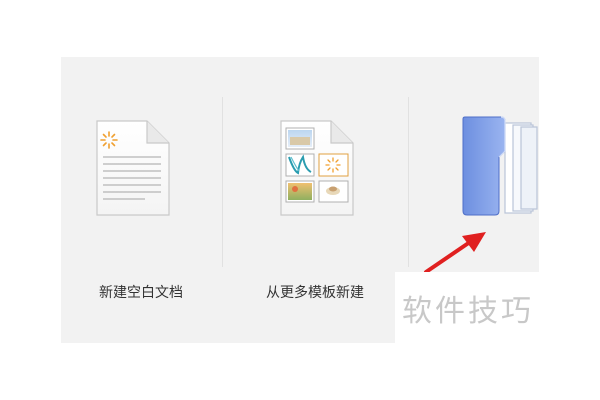  I want to click on new-from-template-label: 从更多模板新建, so click(315, 293).